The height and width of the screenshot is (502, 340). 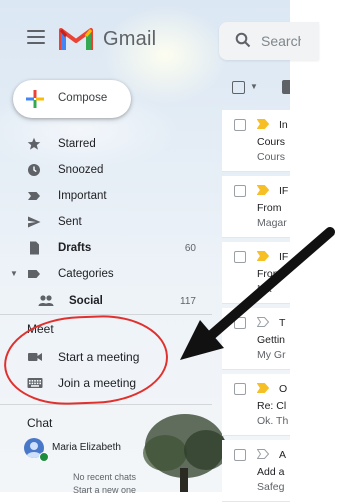 What do you see at coordinates (97, 383) in the screenshot?
I see `meet-label: Join a meeting` at bounding box center [97, 383].